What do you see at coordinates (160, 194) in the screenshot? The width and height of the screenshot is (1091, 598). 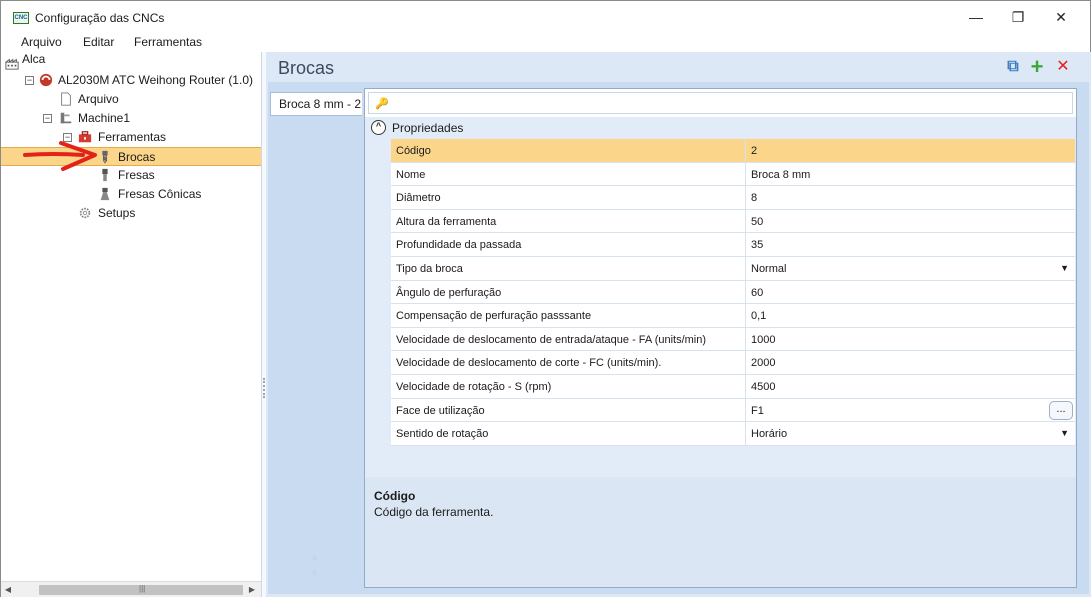 I see `tree-item-label: Fresas Cônicas` at bounding box center [160, 194].